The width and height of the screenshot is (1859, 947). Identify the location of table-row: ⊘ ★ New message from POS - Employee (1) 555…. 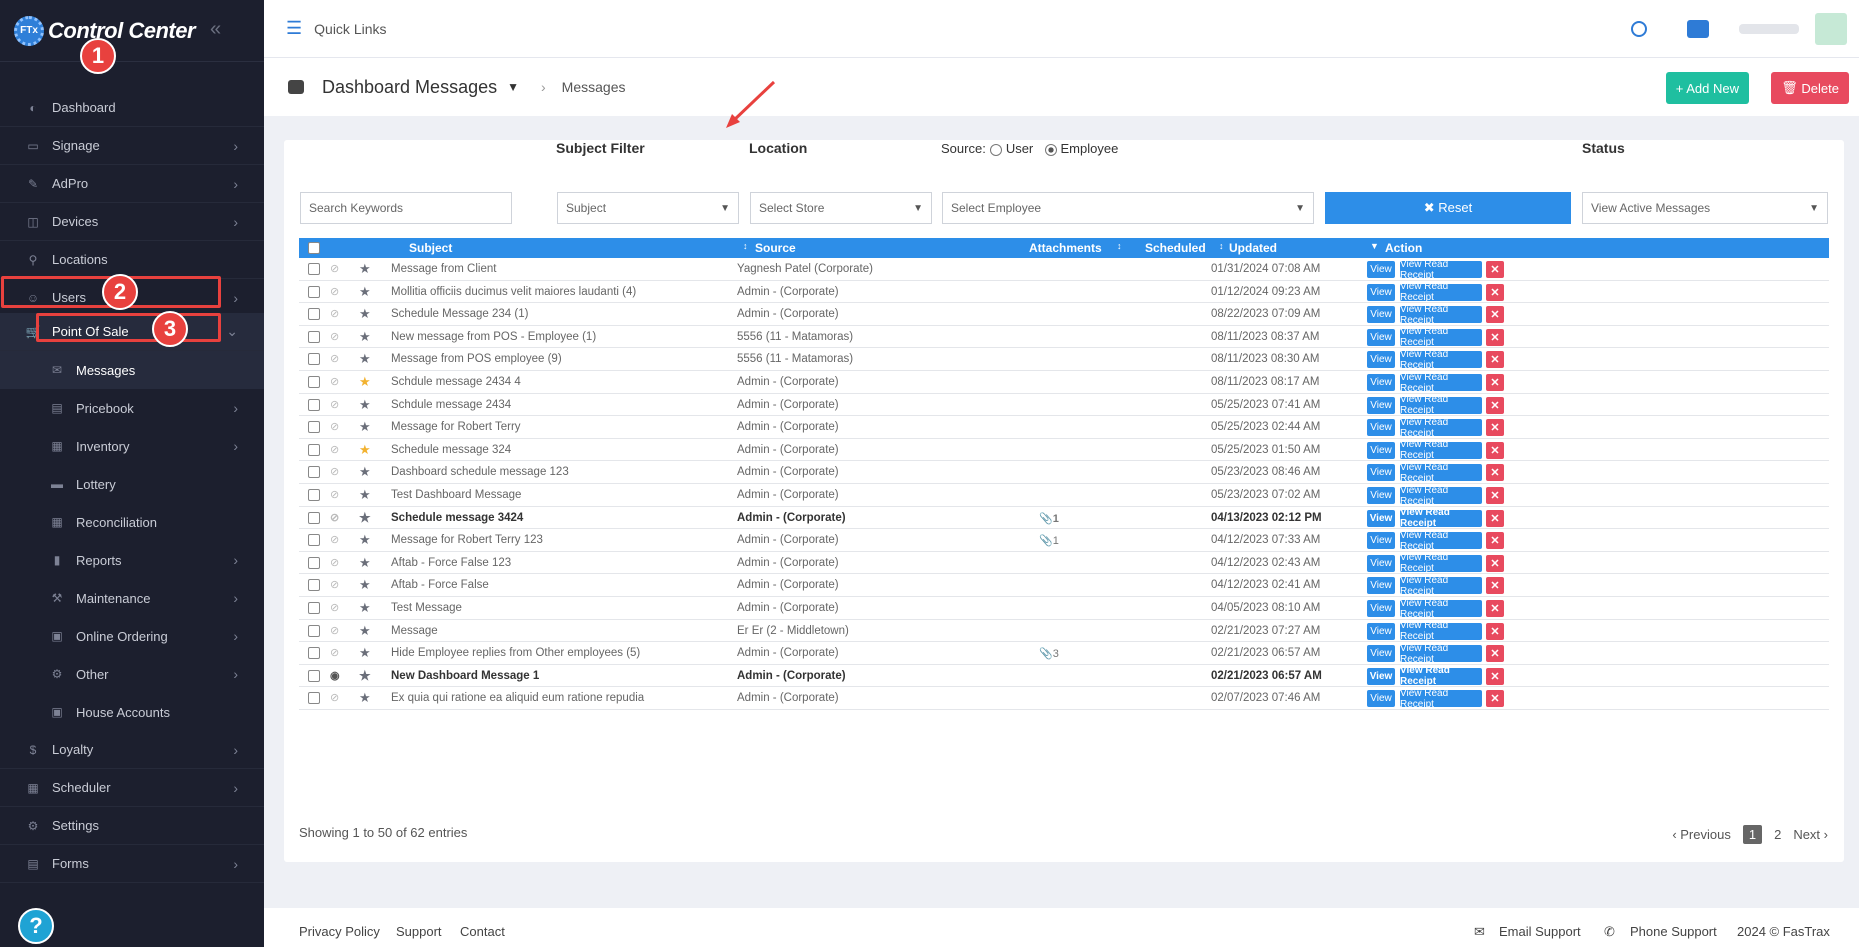
(1064, 337).